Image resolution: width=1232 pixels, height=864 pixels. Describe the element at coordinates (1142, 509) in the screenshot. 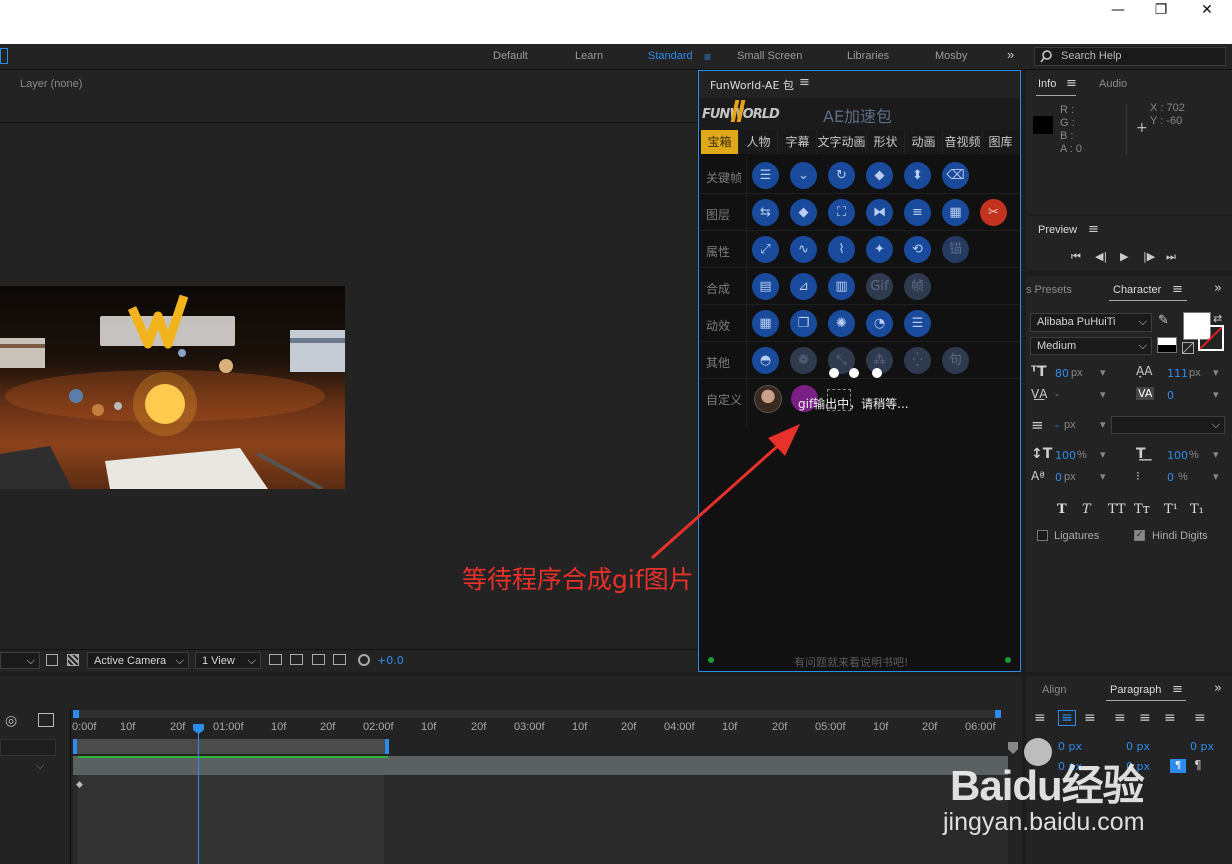

I see `small-caps-button: Tт` at that location.